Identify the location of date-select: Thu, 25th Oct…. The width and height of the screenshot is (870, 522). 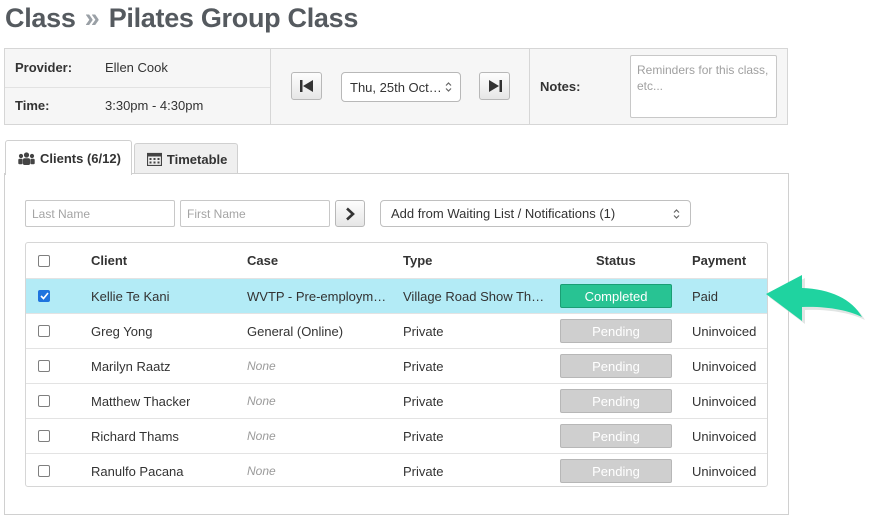
(401, 87).